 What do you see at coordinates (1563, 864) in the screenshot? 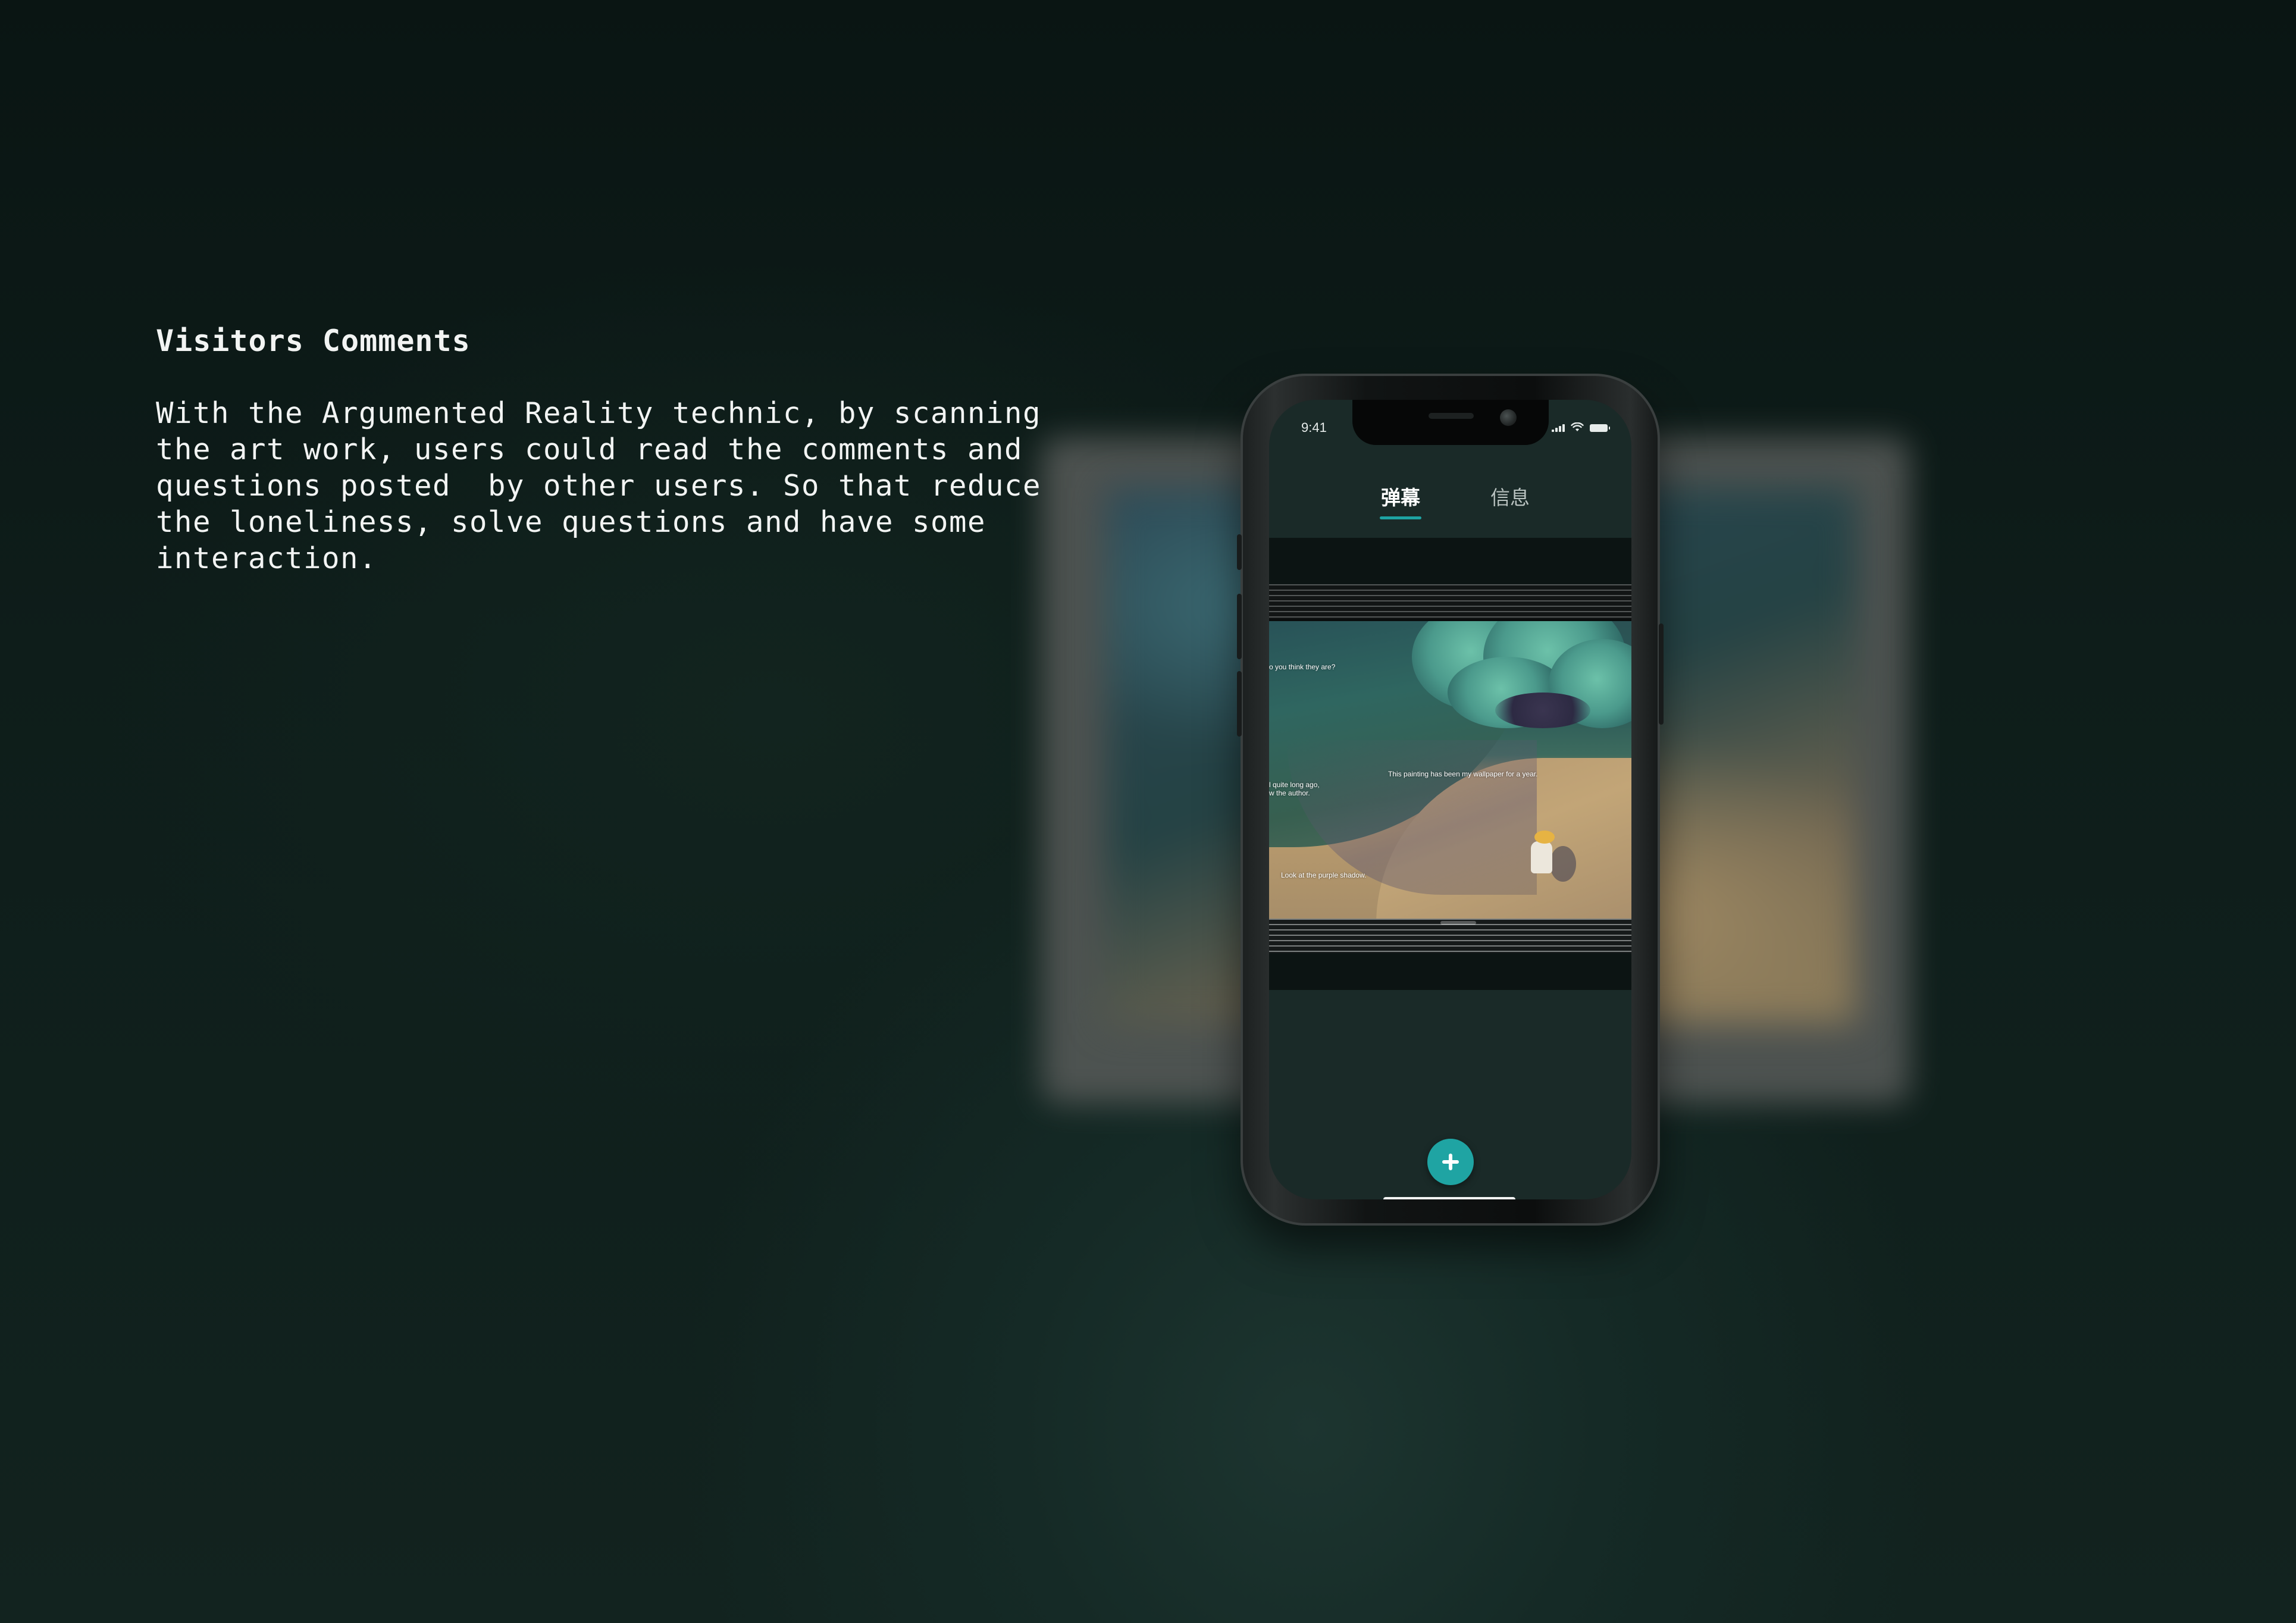
I see `painting-figure-shadow` at bounding box center [1563, 864].